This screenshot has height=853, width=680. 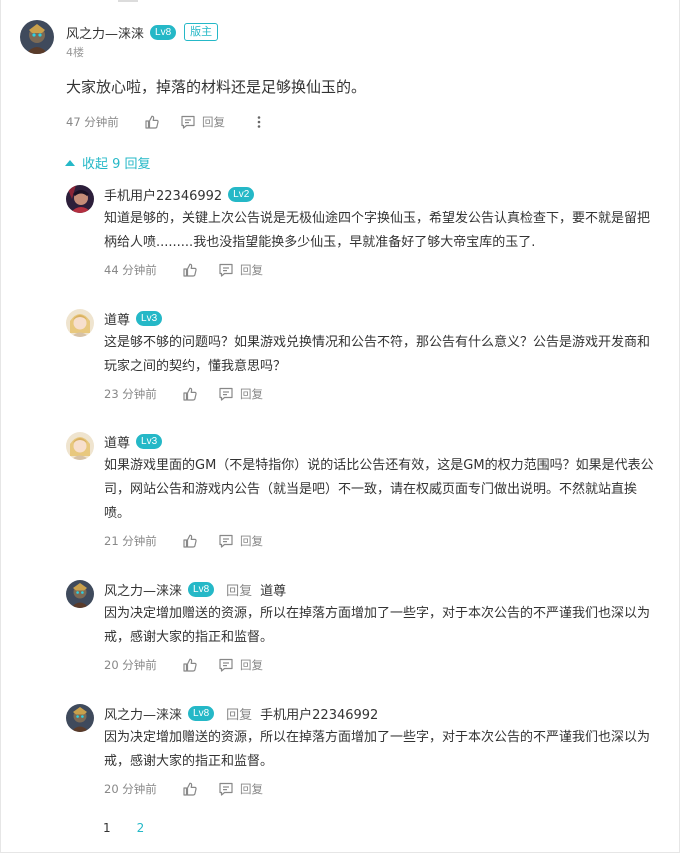 I want to click on more-options-button, so click(x=259, y=122).